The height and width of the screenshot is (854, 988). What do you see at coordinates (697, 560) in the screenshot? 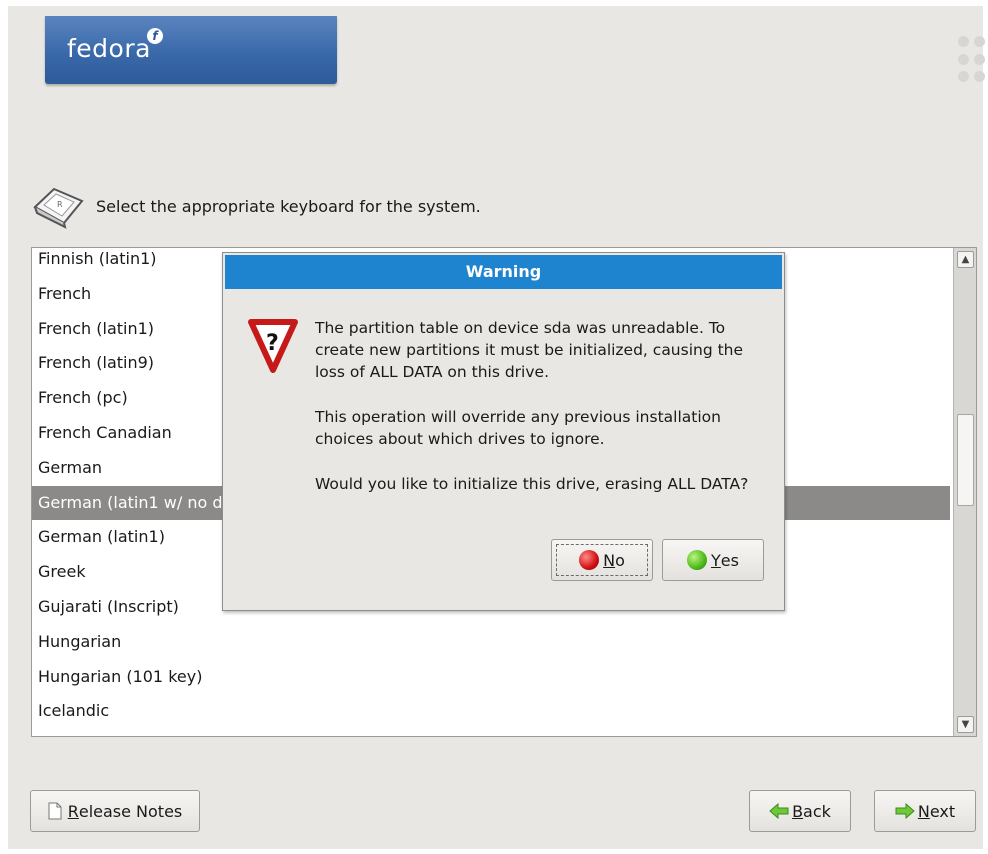
I see `green-circle-icon` at bounding box center [697, 560].